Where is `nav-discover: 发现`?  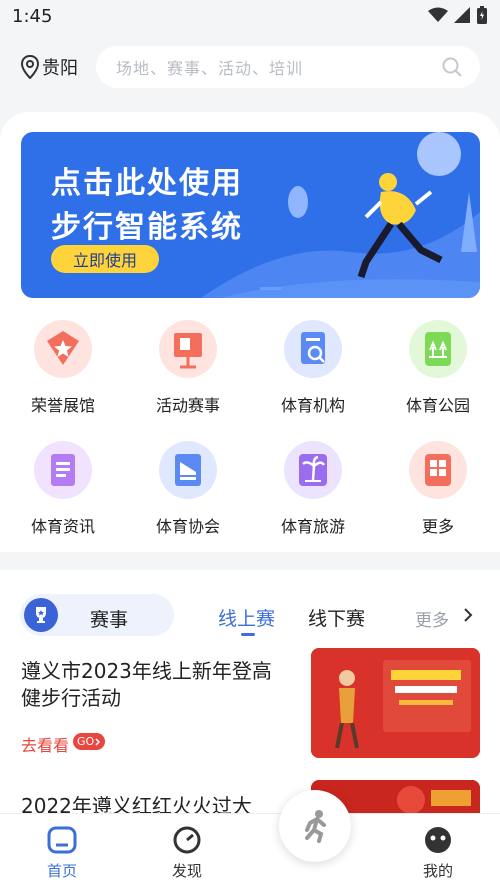 nav-discover: 发现 is located at coordinates (187, 853).